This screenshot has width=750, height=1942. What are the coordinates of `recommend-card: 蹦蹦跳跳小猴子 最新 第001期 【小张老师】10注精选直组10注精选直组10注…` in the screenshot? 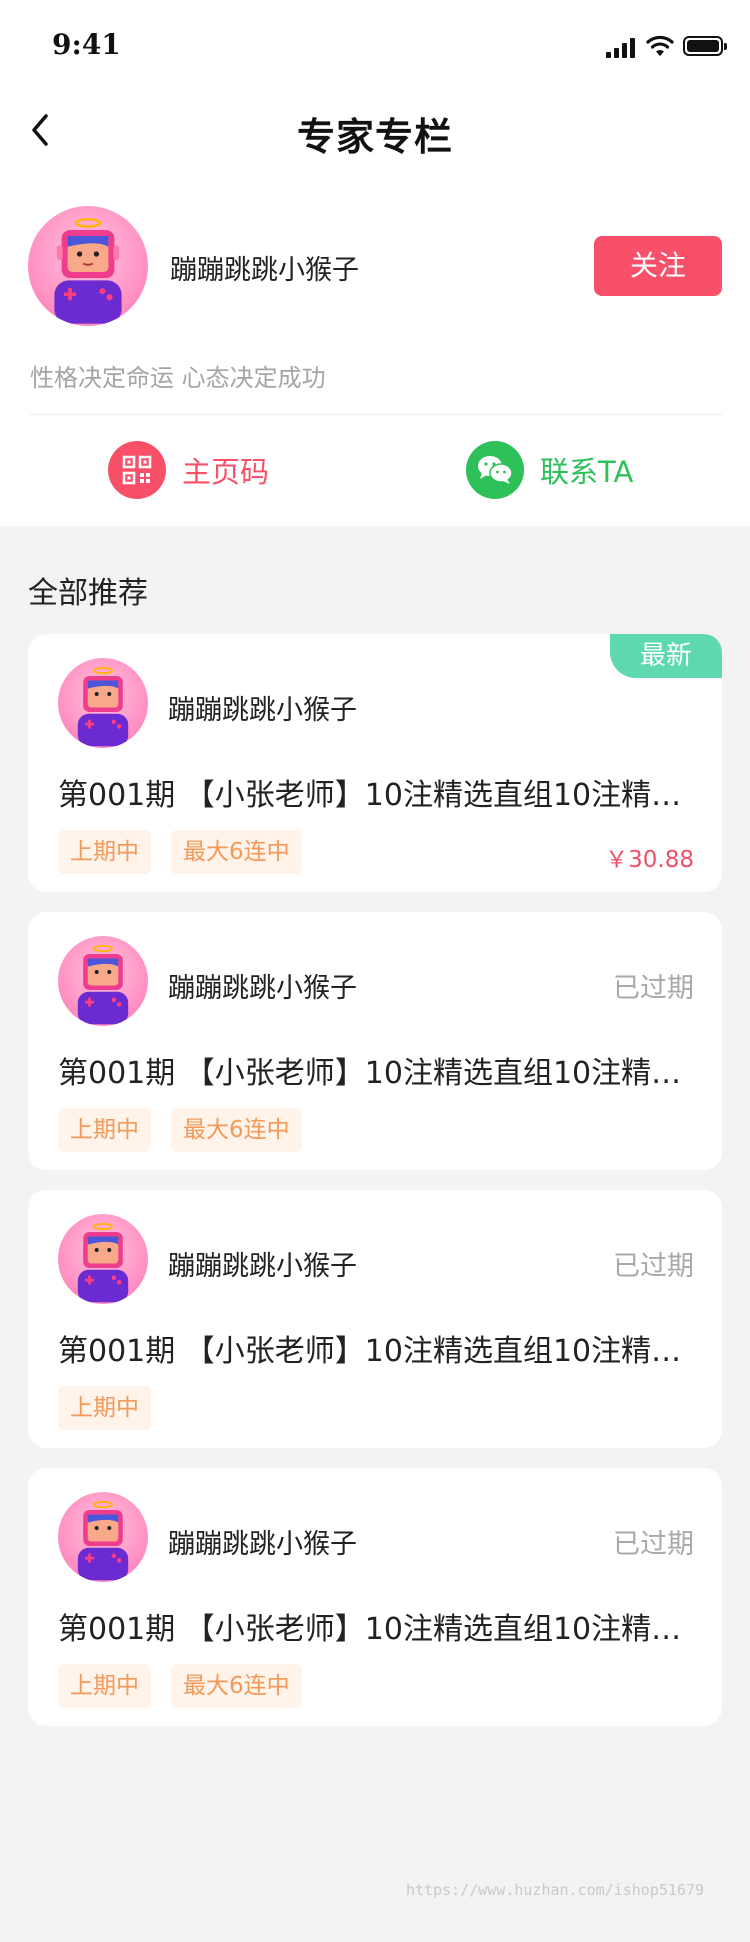 It's located at (375, 763).